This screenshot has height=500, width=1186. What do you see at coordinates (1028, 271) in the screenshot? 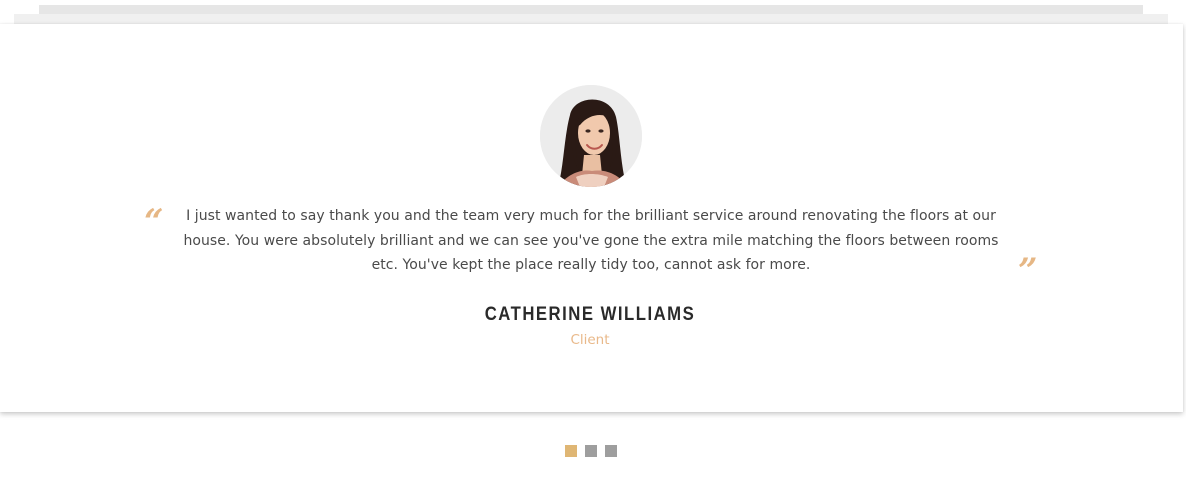
I see `close-quote-icon: ”` at bounding box center [1028, 271].